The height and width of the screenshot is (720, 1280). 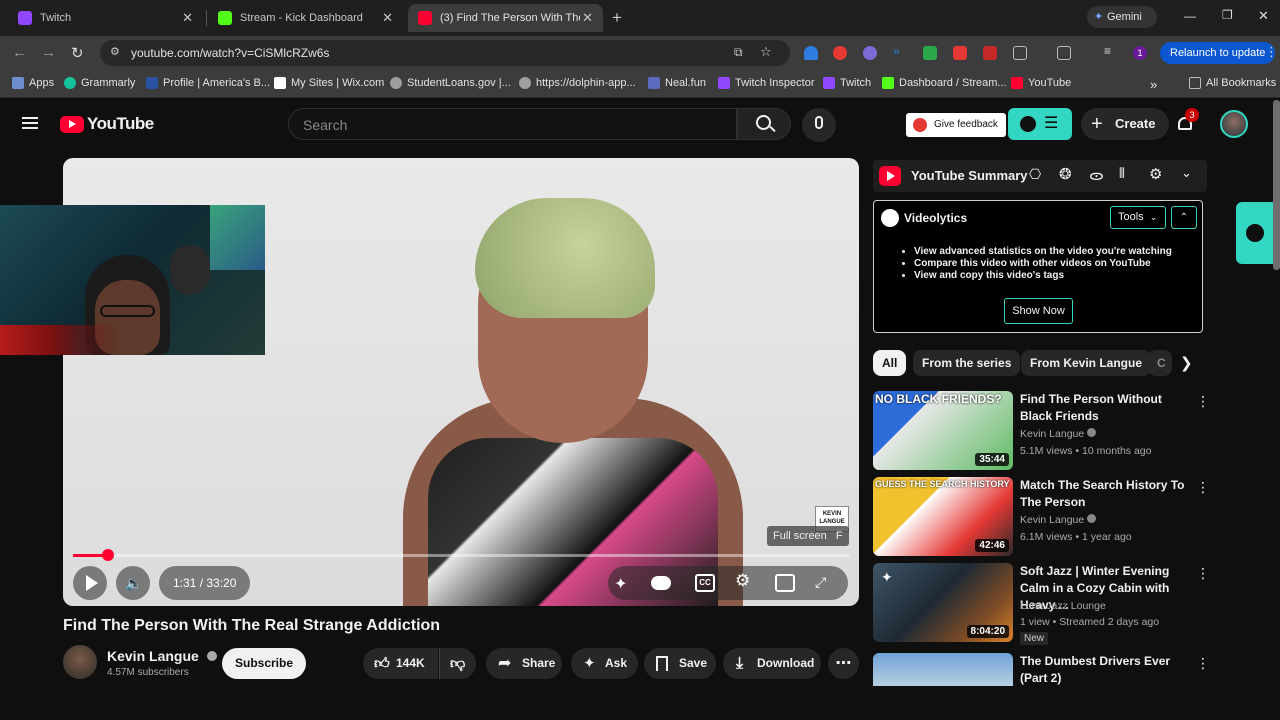 What do you see at coordinates (1276, 185) in the screenshot?
I see `page-scrollbar` at bounding box center [1276, 185].